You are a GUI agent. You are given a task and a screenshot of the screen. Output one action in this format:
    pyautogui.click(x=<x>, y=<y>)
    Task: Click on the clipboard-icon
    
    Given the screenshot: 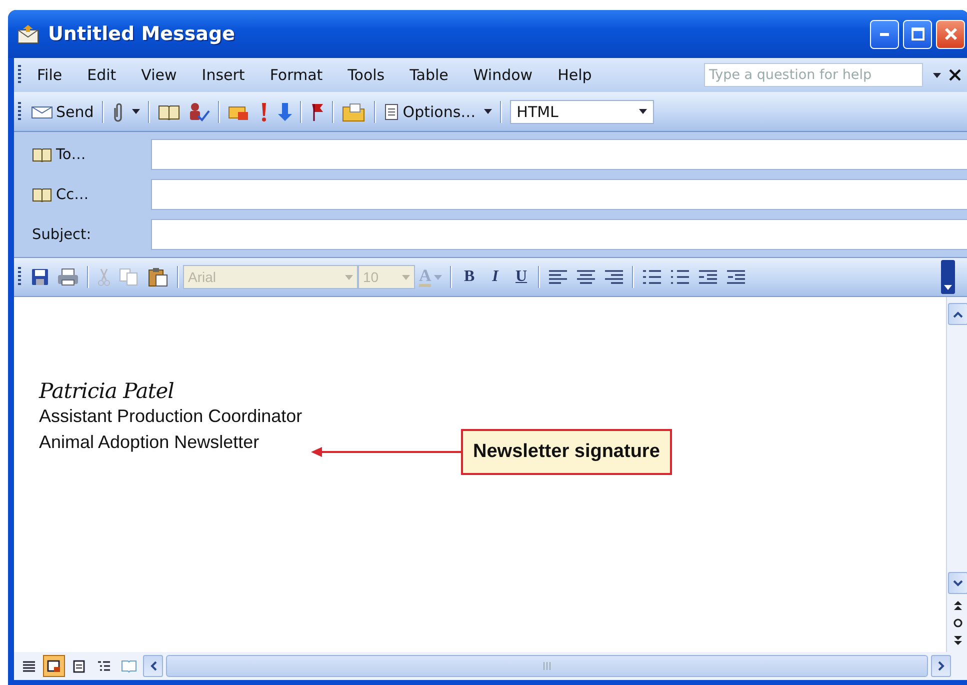 What is the action you would take?
    pyautogui.click(x=158, y=277)
    